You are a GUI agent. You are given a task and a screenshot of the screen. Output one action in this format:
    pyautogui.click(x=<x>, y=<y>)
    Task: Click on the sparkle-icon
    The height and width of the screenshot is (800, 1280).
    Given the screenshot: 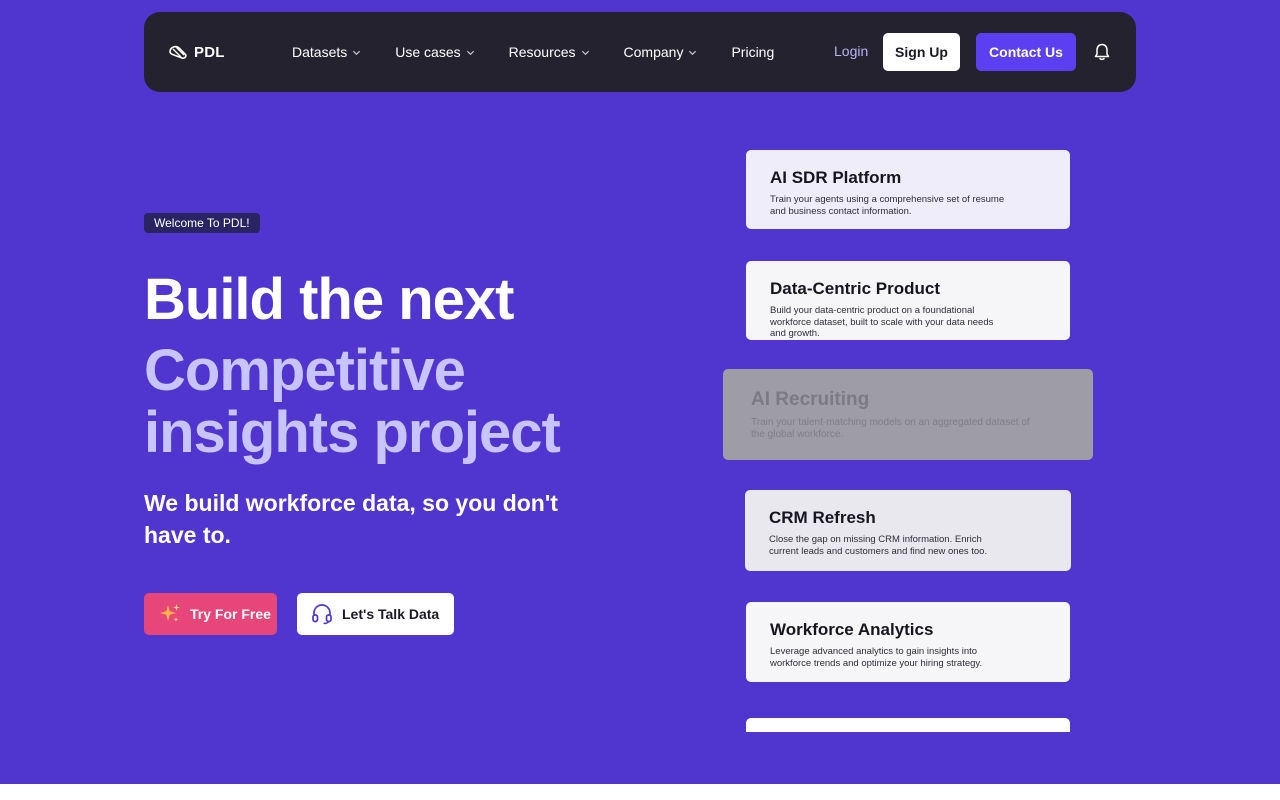 What is the action you would take?
    pyautogui.click(x=170, y=613)
    